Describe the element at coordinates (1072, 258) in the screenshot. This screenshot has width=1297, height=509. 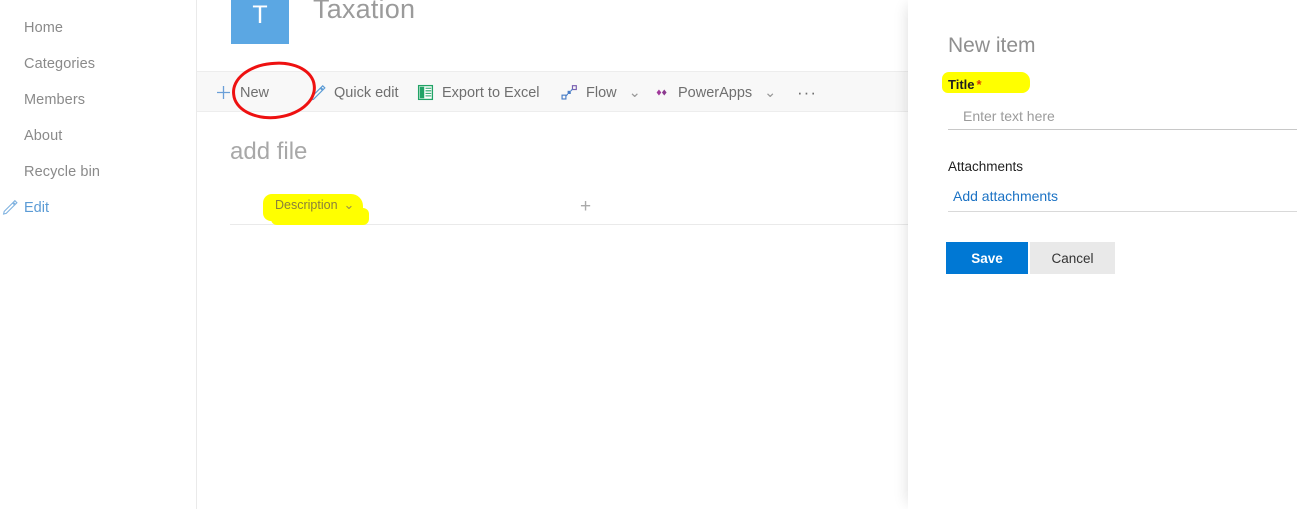
I see `cancel-button: Cancel` at that location.